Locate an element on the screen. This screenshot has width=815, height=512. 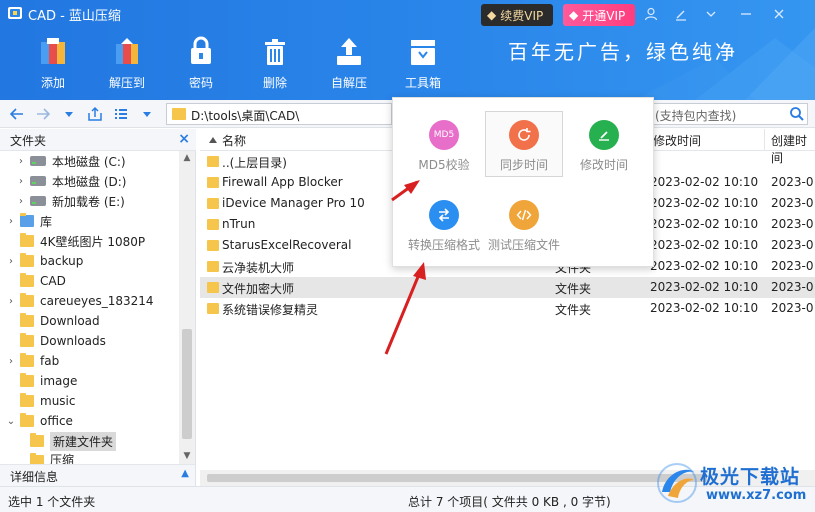
close-icon is located at coordinates (779, 14).